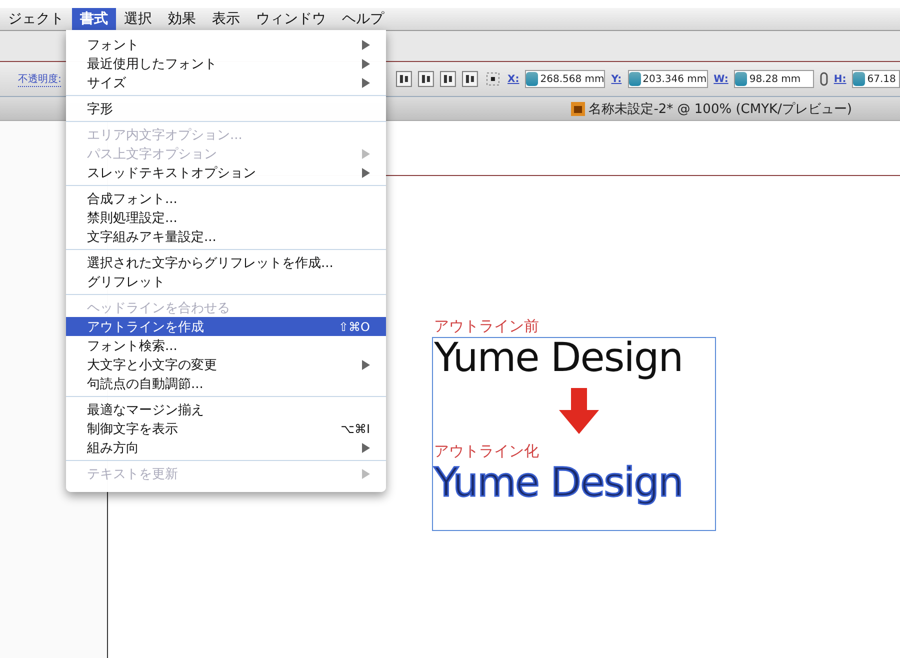 The height and width of the screenshot is (658, 900). Describe the element at coordinates (559, 483) in the screenshot. I see `outlined-text: Yume Design` at that location.